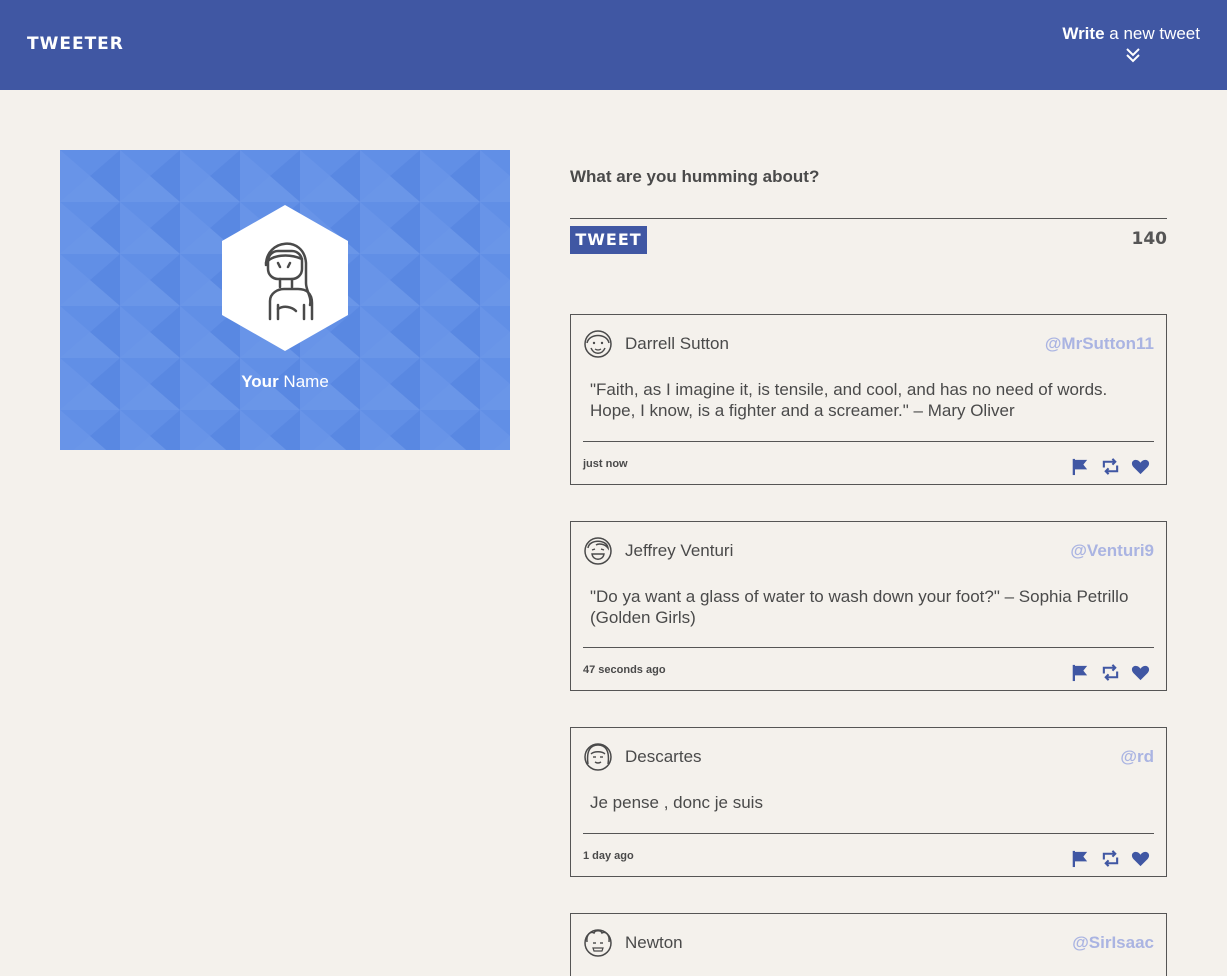 The width and height of the screenshot is (1227, 976). Describe the element at coordinates (608, 856) in the screenshot. I see `tweet-timestamp: 1 day ago` at that location.